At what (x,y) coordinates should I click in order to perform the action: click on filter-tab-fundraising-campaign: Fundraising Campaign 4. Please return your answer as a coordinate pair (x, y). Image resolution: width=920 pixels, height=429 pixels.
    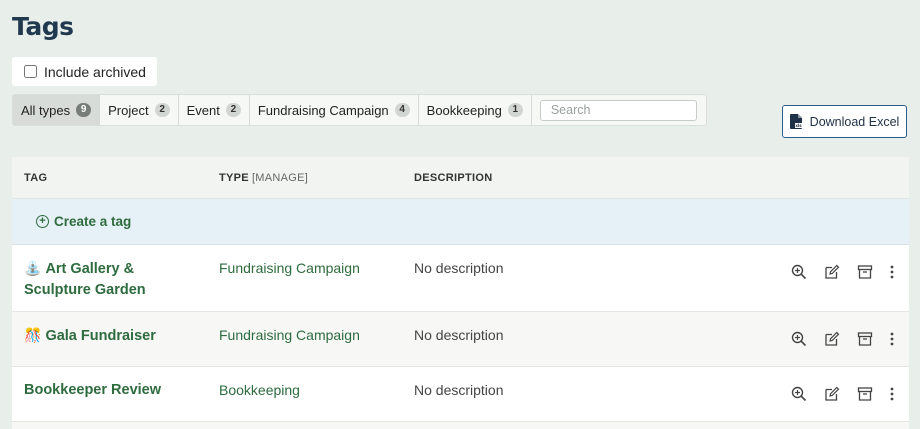
    Looking at the image, I should click on (334, 110).